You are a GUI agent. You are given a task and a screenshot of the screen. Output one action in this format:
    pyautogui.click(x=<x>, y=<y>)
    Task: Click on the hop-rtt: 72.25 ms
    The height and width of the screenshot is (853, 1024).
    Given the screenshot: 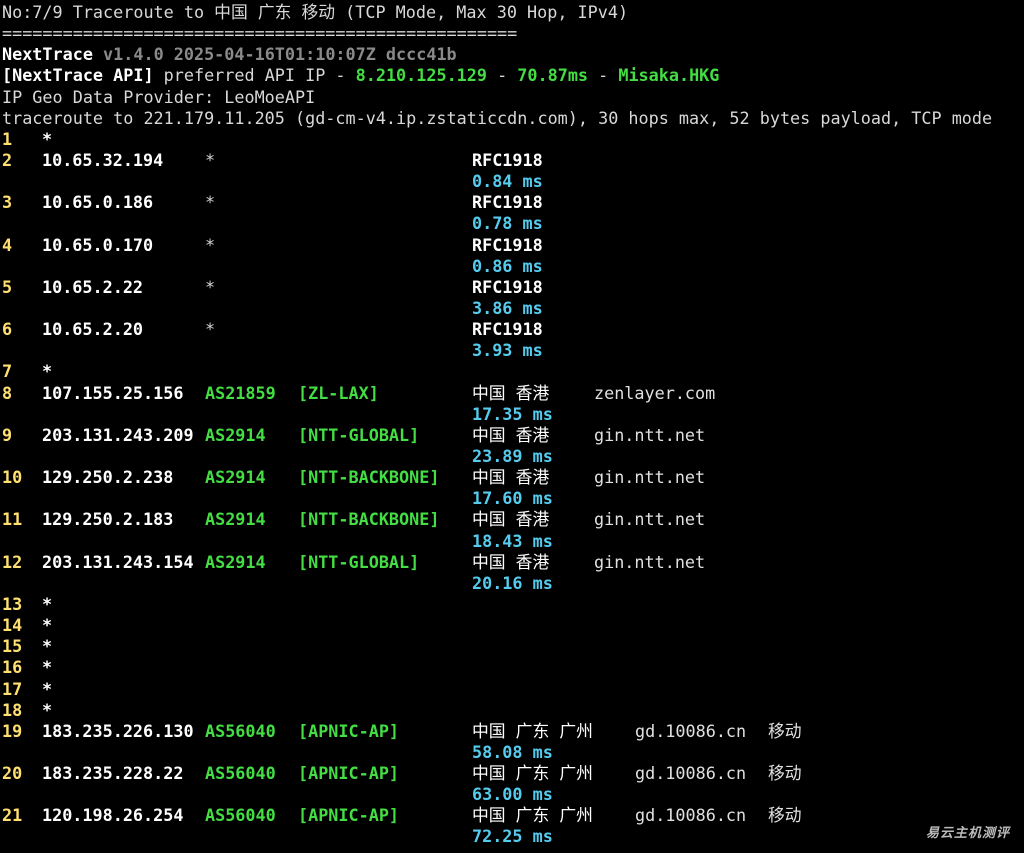 What is the action you would take?
    pyautogui.click(x=512, y=836)
    